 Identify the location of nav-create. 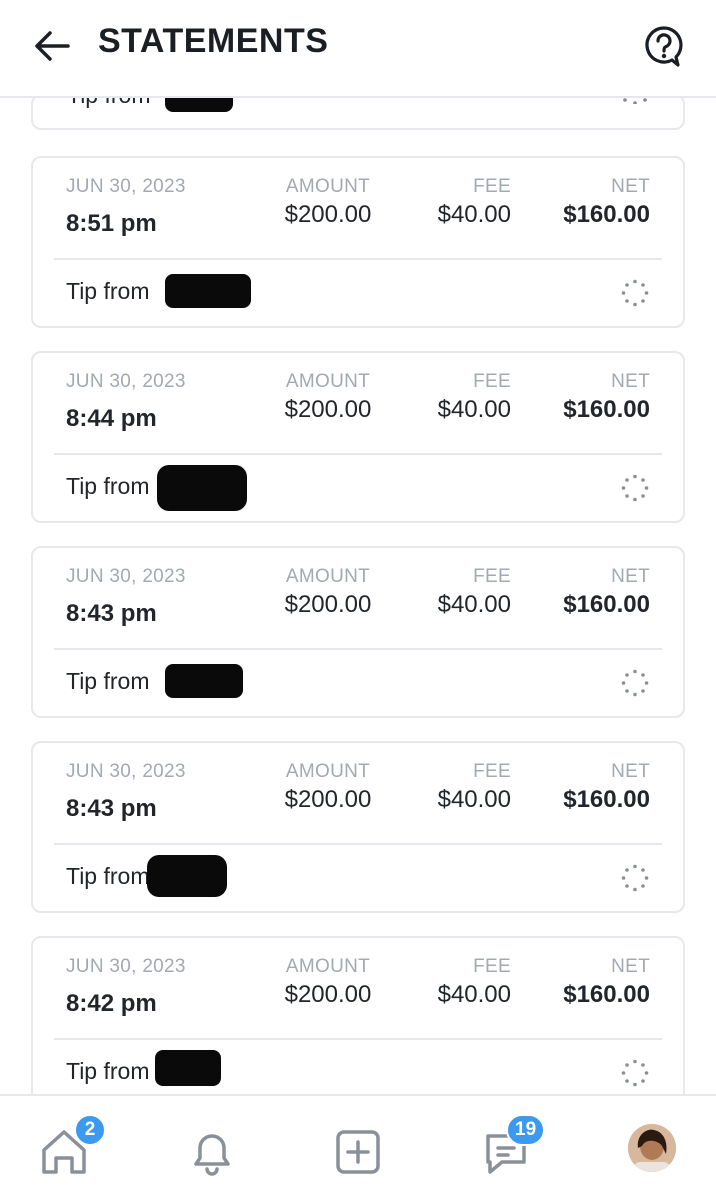
(358, 1152).